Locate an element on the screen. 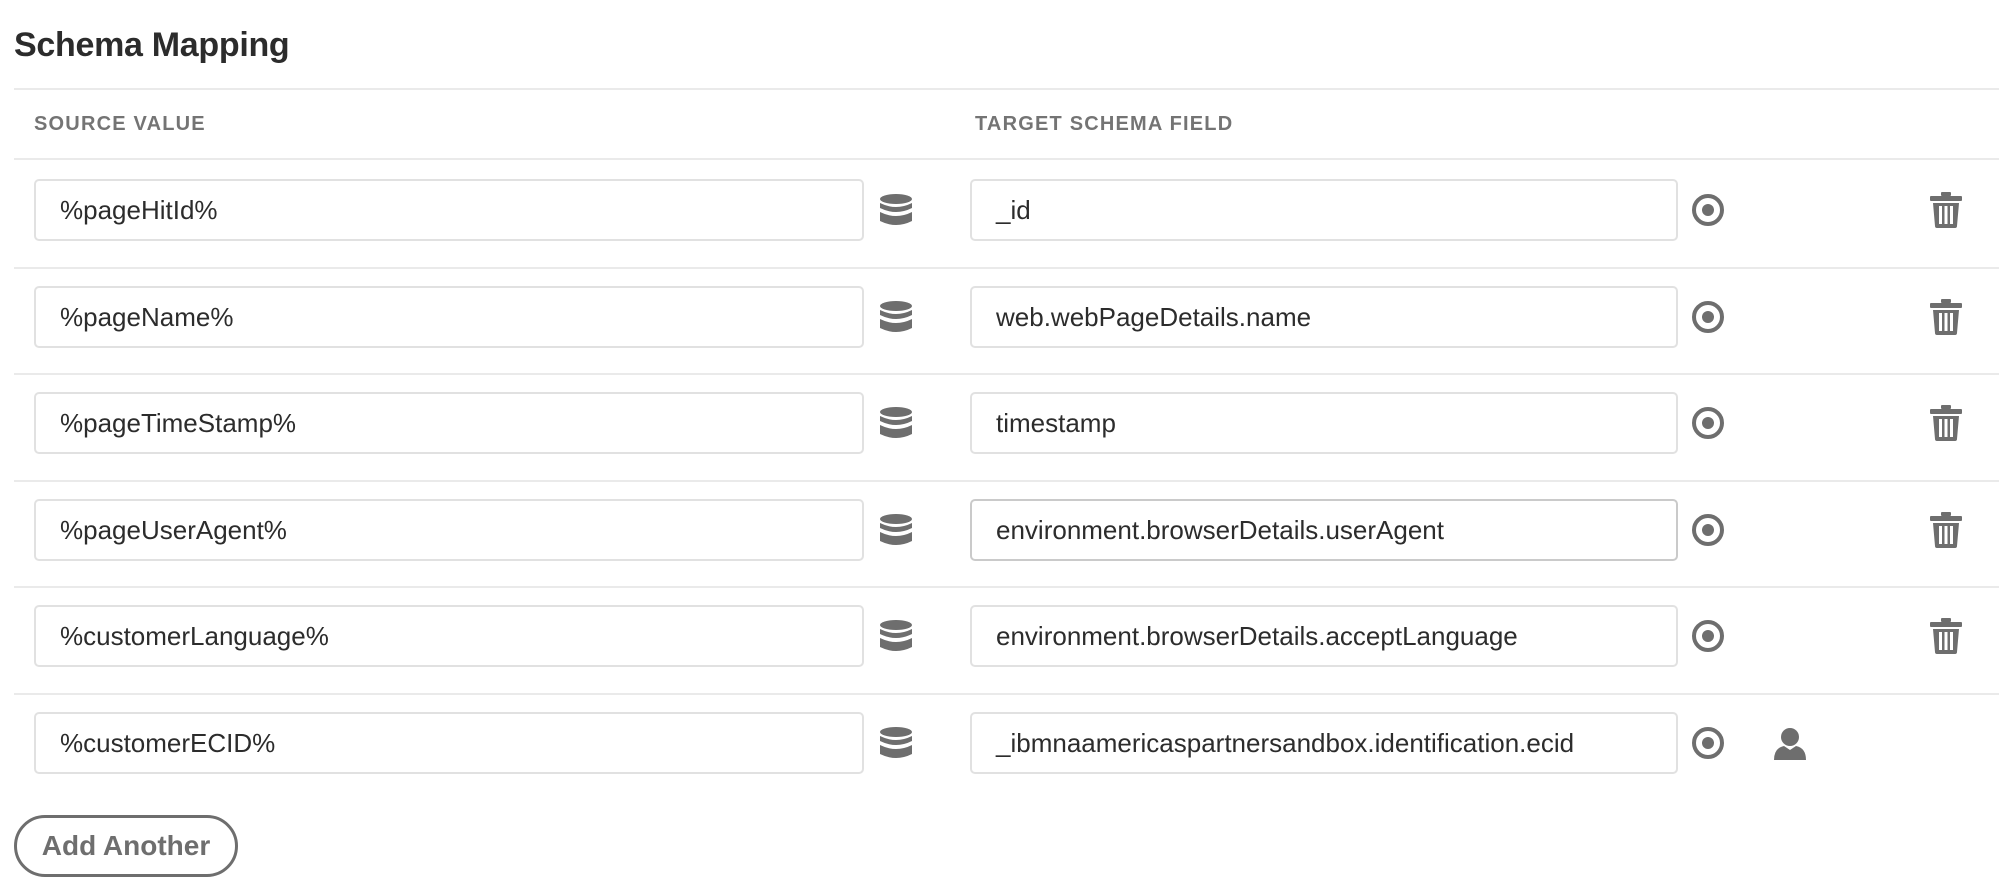 This screenshot has width=2008, height=890. target-schema-field-input: timestamp is located at coordinates (1324, 423).